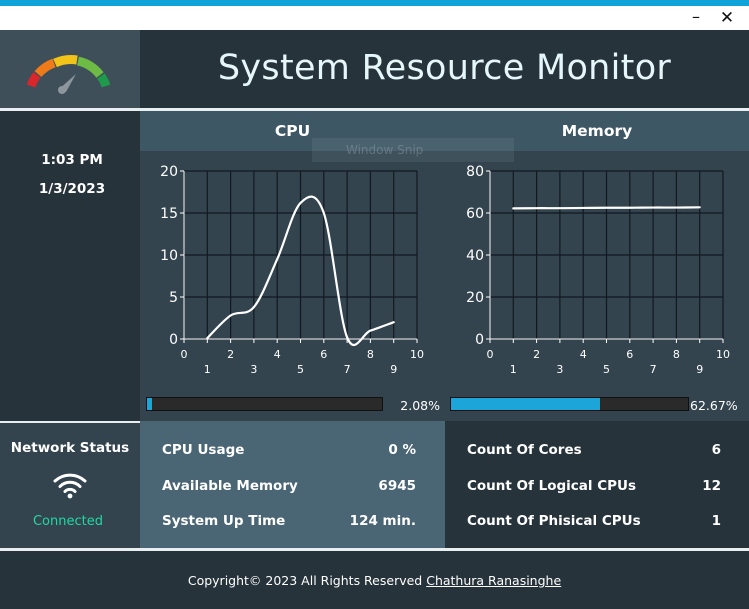 Image resolution: width=749 pixels, height=609 pixels. I want to click on stat-label-available-memory: Available Memory, so click(230, 486).